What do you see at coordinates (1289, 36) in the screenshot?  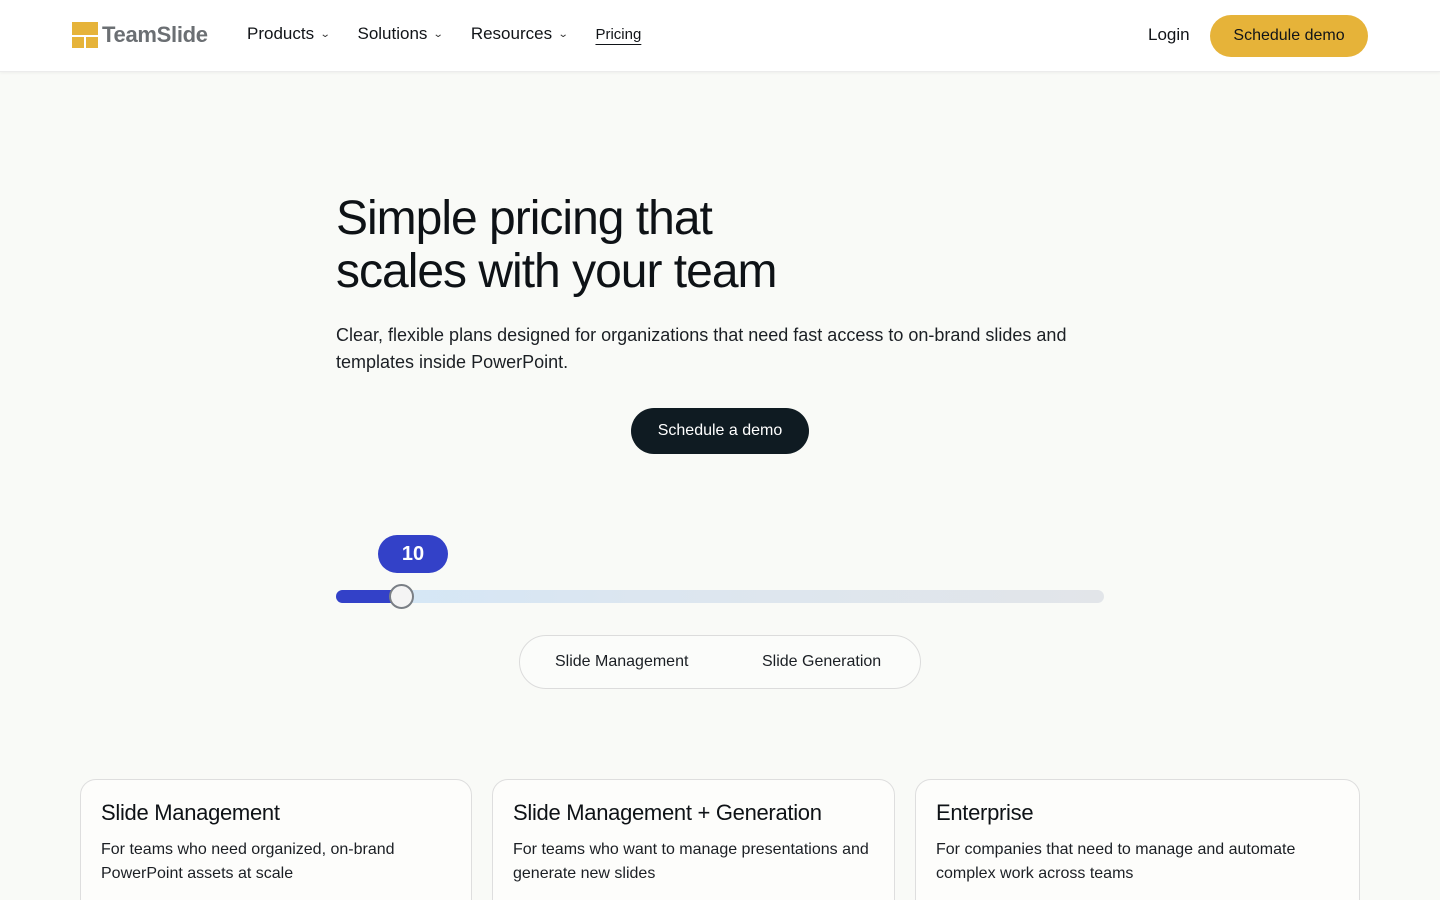 I see `schedule-demo-button: Schedule demo` at bounding box center [1289, 36].